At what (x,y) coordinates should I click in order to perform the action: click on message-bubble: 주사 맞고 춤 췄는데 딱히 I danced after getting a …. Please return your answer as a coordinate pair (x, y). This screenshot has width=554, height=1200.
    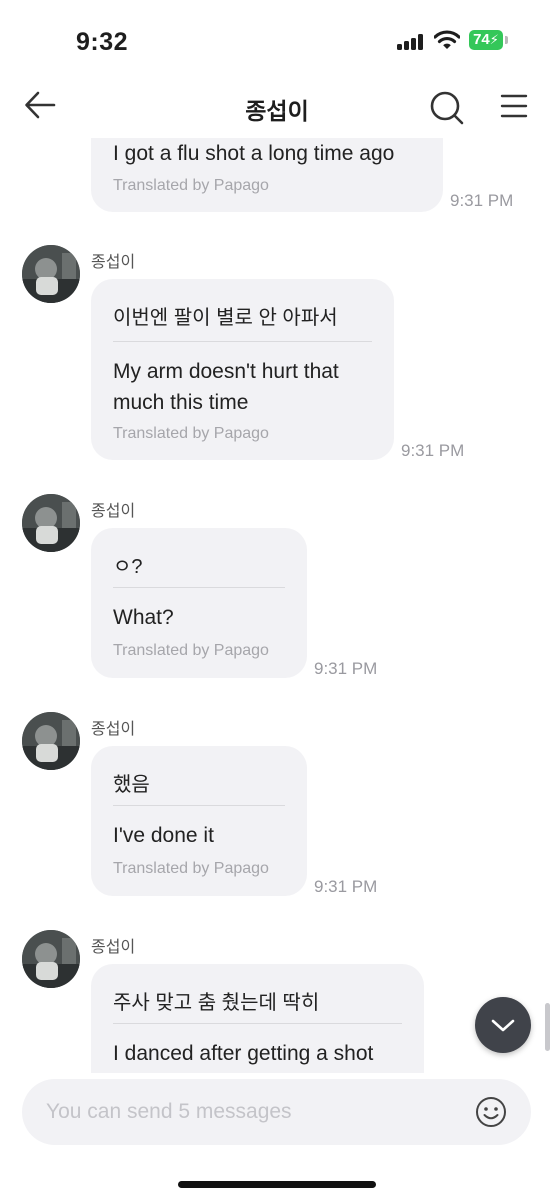
    Looking at the image, I should click on (257, 1018).